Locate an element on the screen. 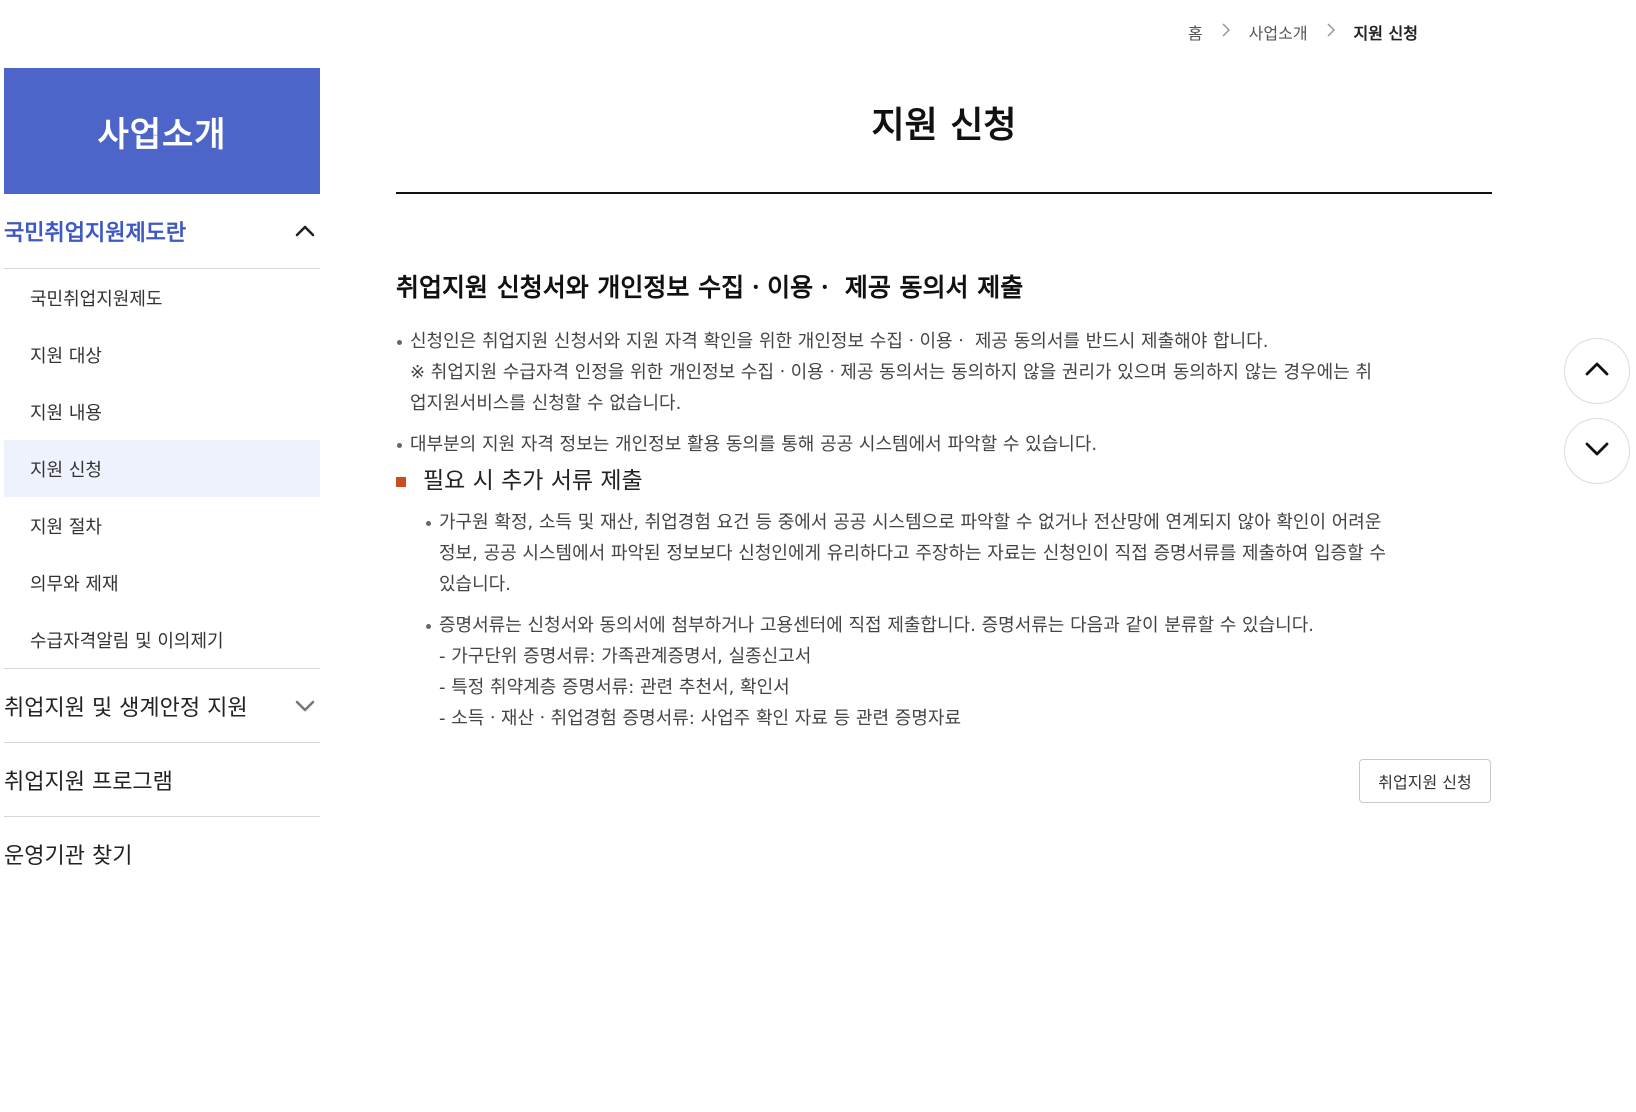  sidebar-item-label: 의무와 제재 is located at coordinates (74, 584).